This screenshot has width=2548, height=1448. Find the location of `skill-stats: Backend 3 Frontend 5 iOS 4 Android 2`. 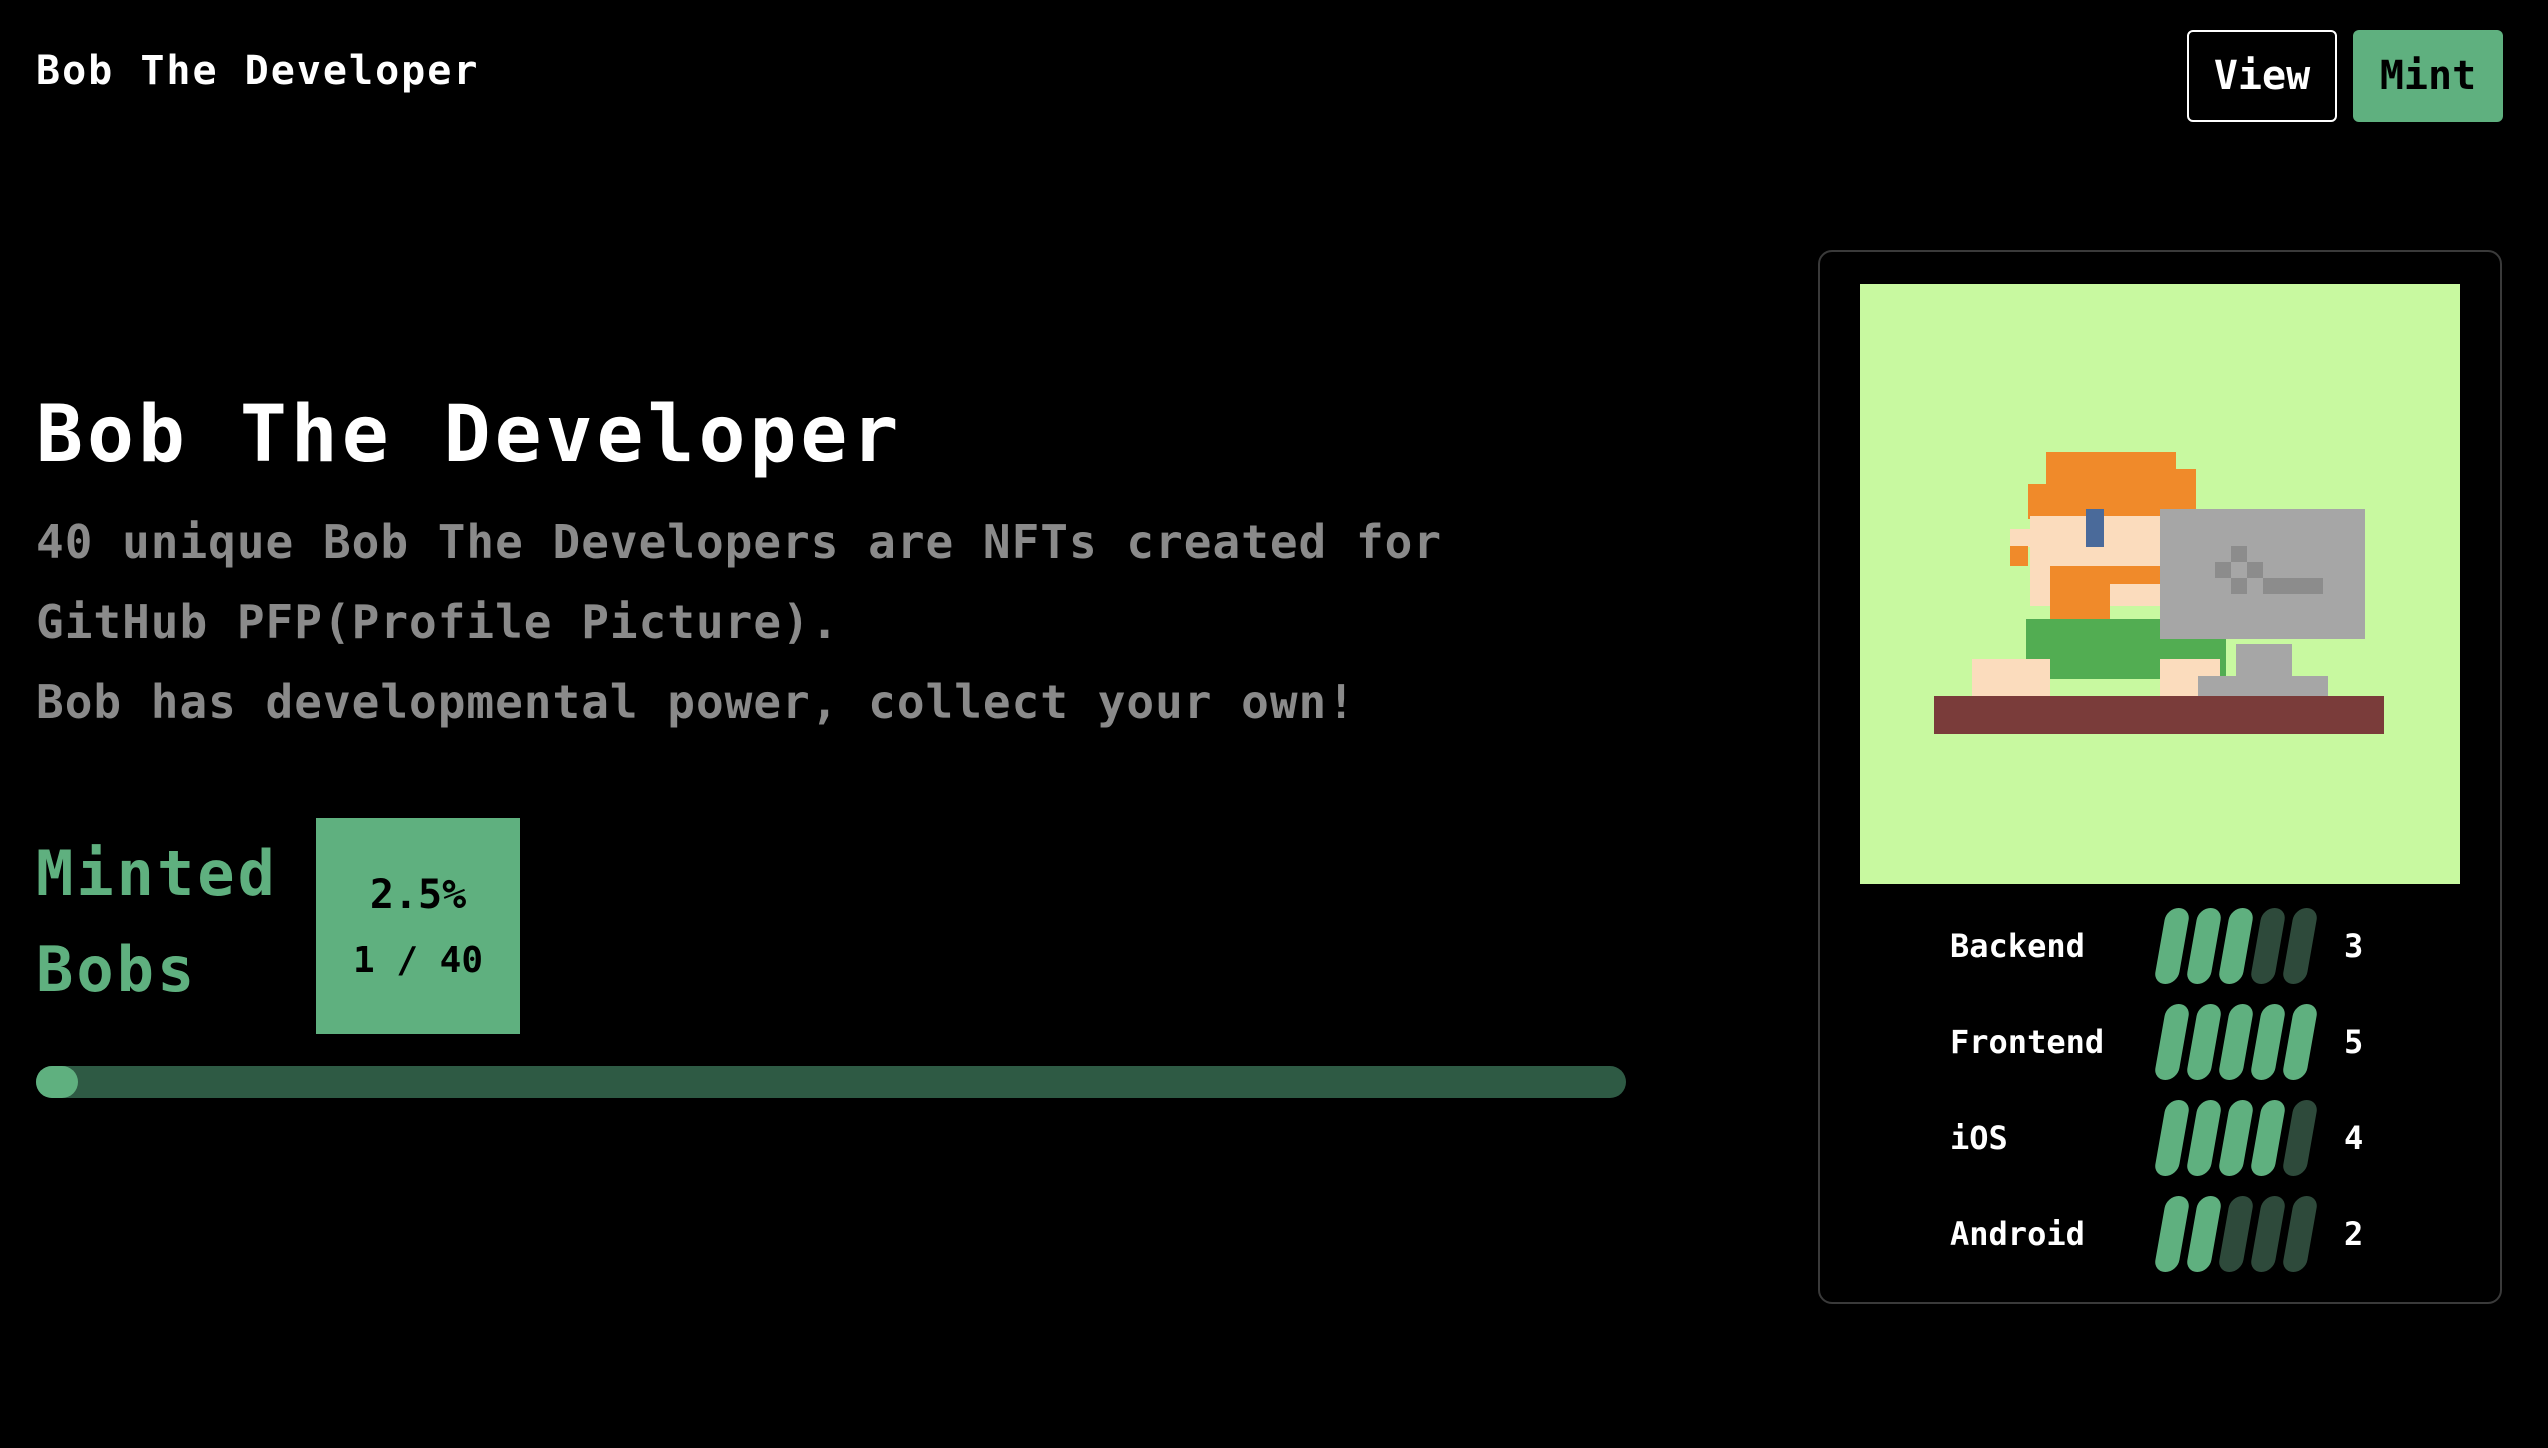

skill-stats: Backend 3 Frontend 5 iOS 4 Android 2 is located at coordinates (2180, 1090).